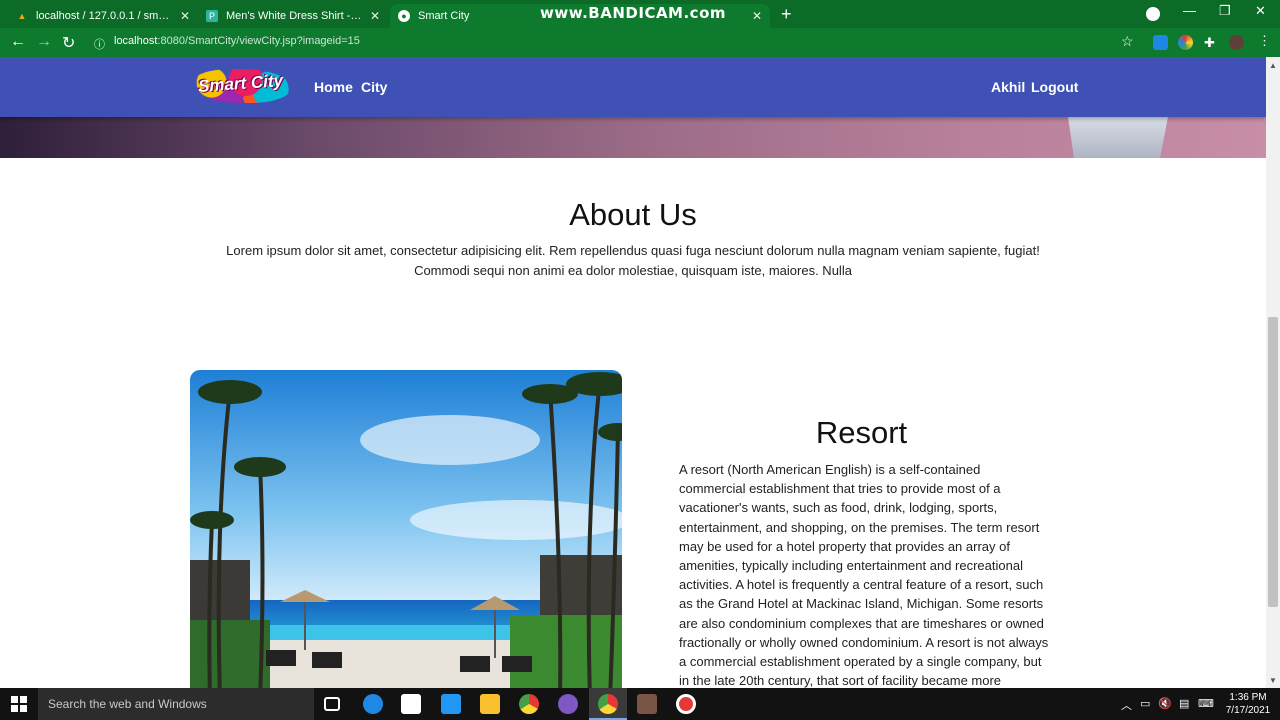  What do you see at coordinates (411, 704) in the screenshot?
I see `store-icon` at bounding box center [411, 704].